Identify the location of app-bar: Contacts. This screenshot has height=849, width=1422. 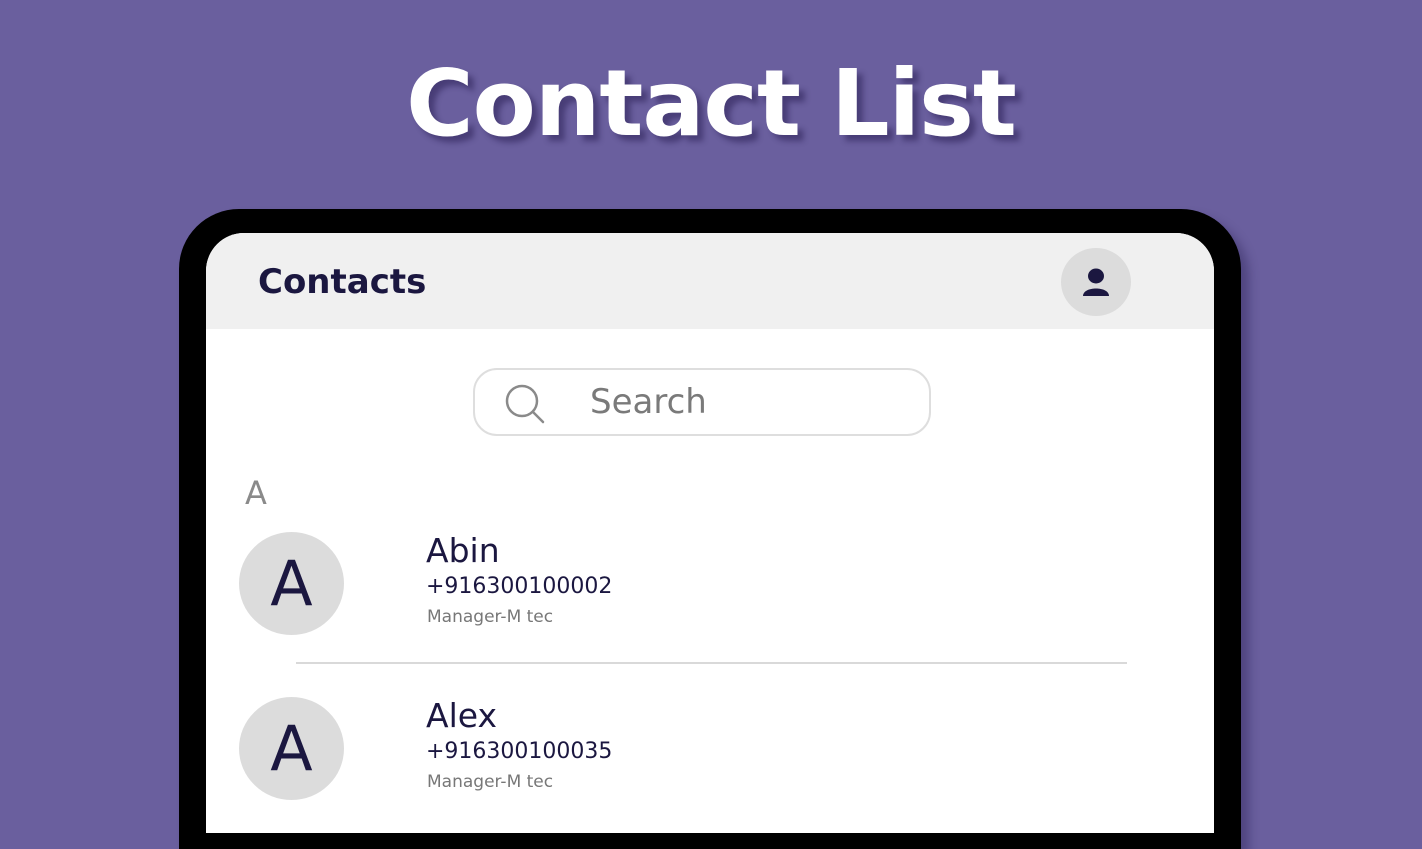
(710, 281).